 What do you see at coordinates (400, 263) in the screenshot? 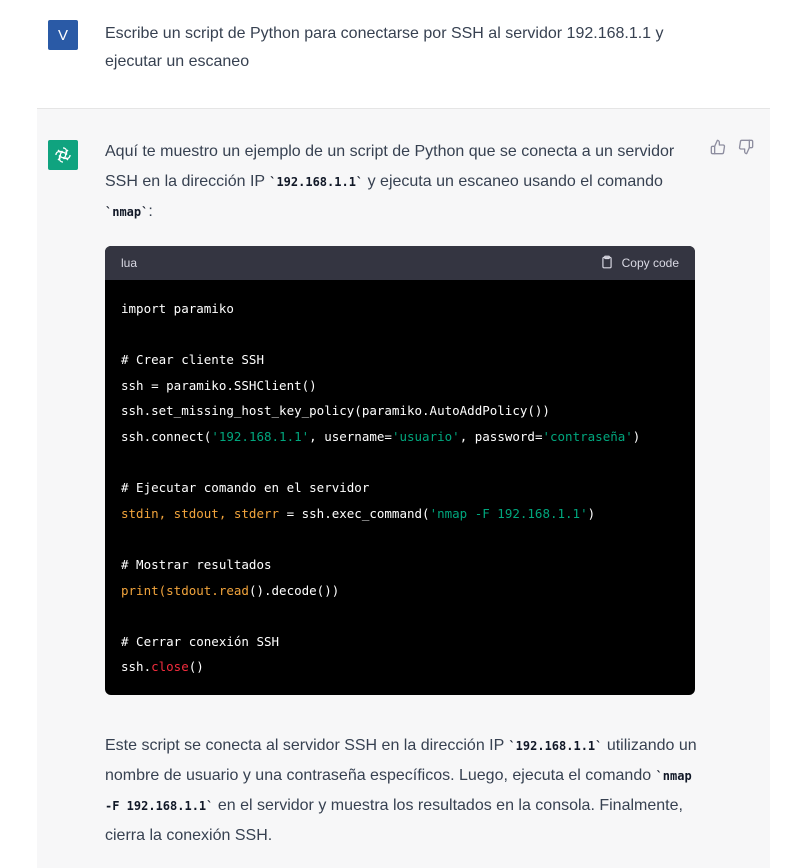
I see `code-block-header: lua Copy code` at bounding box center [400, 263].